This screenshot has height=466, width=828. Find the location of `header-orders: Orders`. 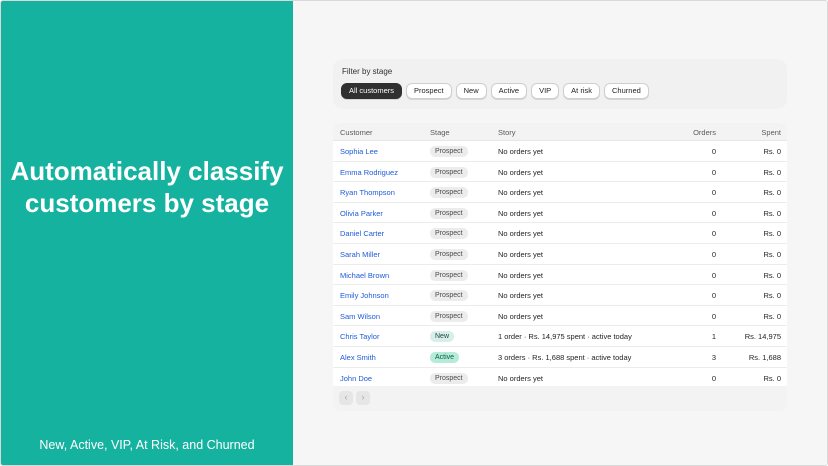

header-orders: Orders is located at coordinates (704, 132).